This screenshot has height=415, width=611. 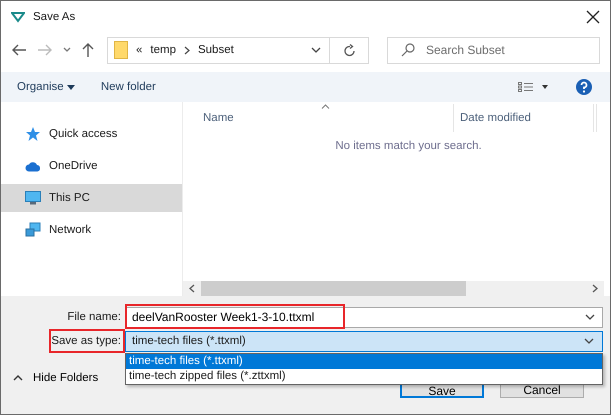 I want to click on monitor-icon, so click(x=33, y=198).